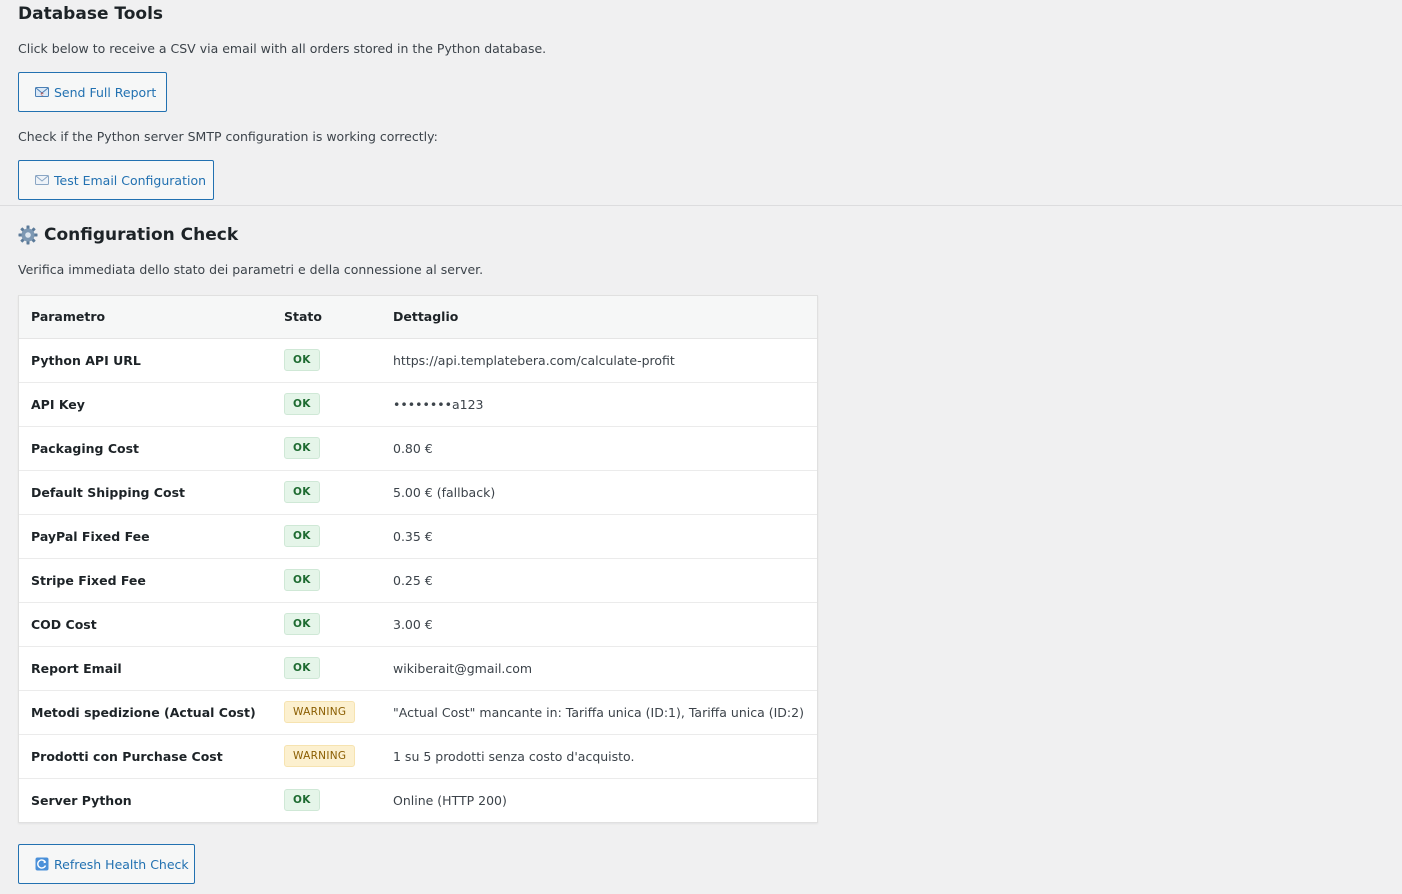 The height and width of the screenshot is (894, 1402). I want to click on email-icon: e, so click(42, 92).